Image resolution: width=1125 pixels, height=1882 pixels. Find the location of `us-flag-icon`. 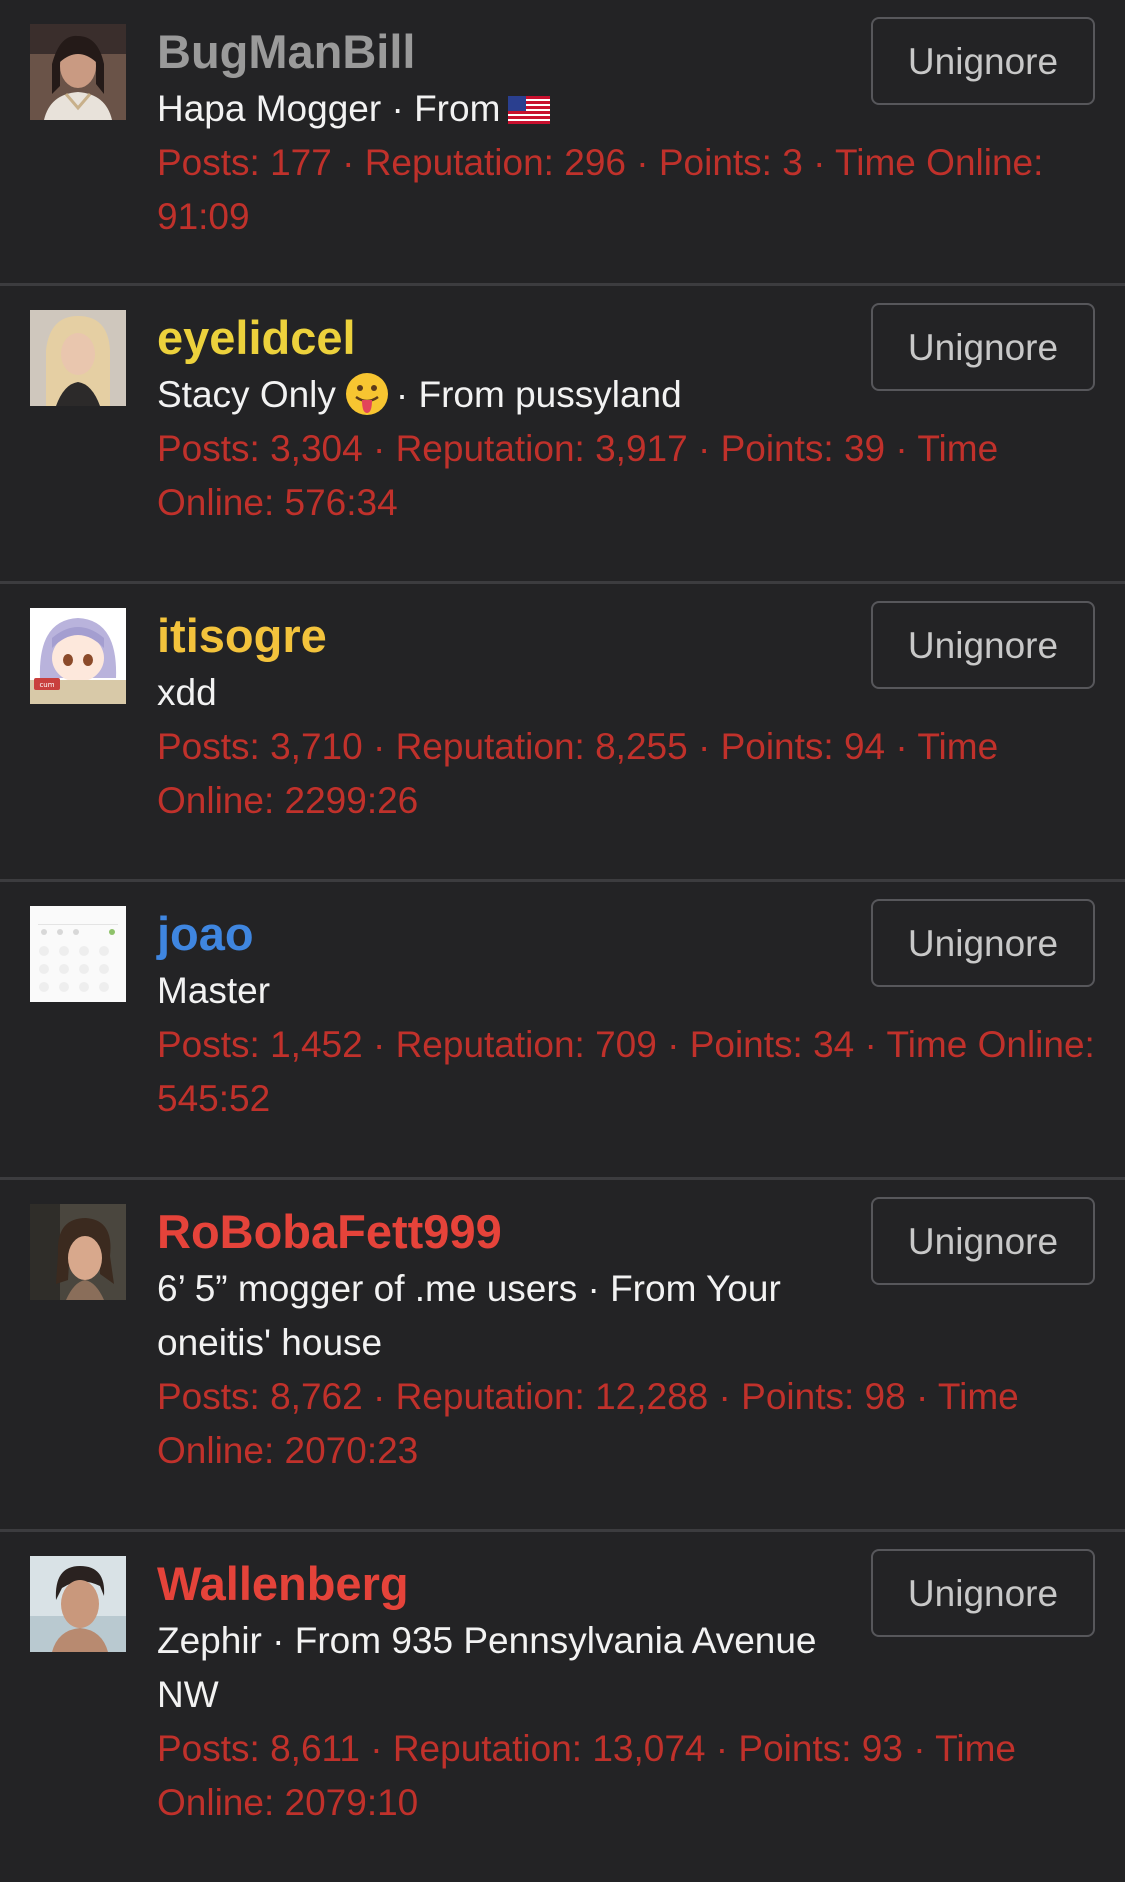

us-flag-icon is located at coordinates (529, 110).